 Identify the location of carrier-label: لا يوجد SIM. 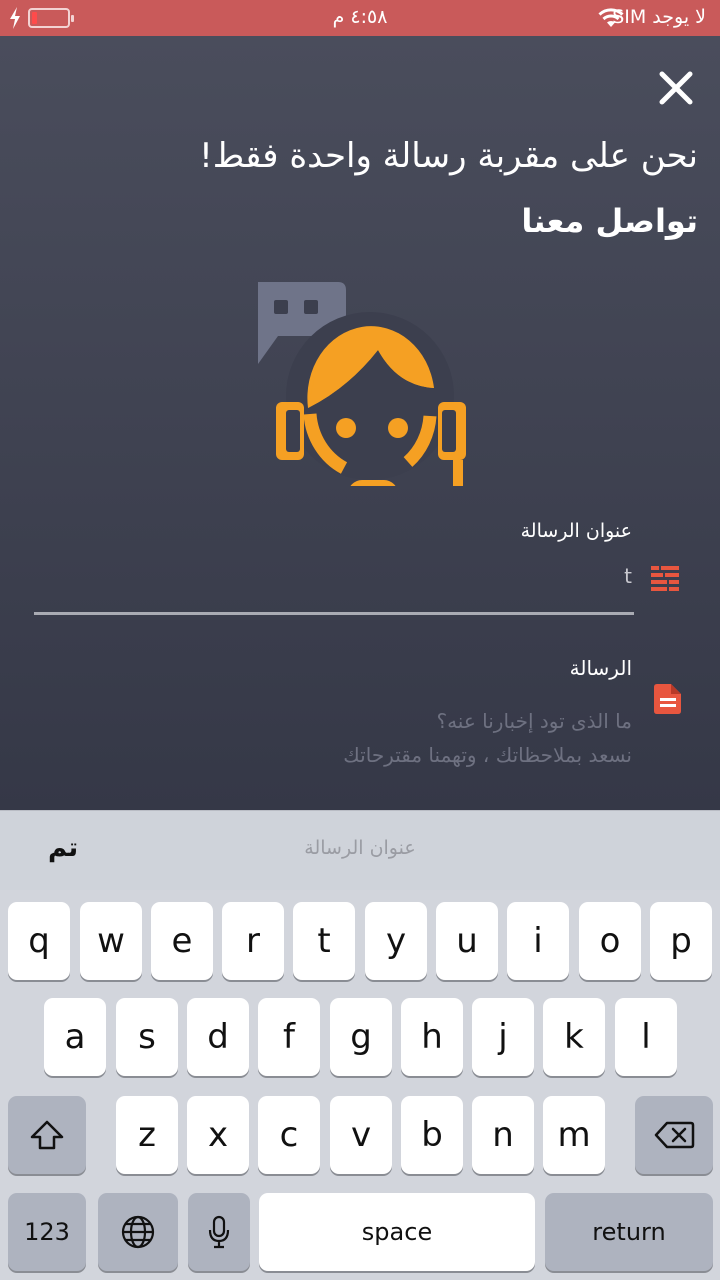
(659, 17).